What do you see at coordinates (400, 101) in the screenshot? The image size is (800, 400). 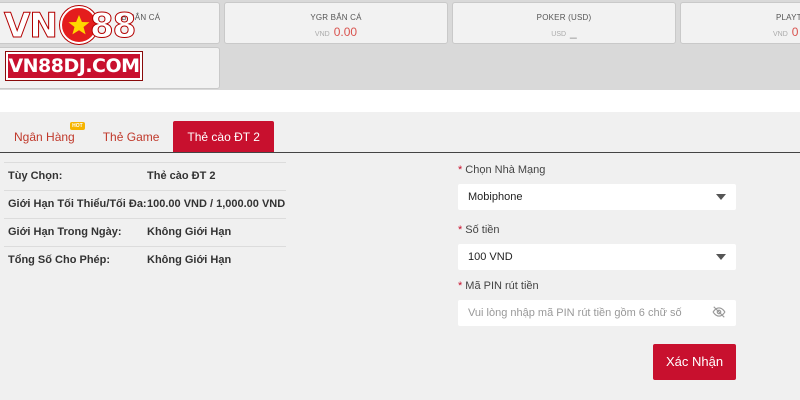 I see `divider-band` at bounding box center [400, 101].